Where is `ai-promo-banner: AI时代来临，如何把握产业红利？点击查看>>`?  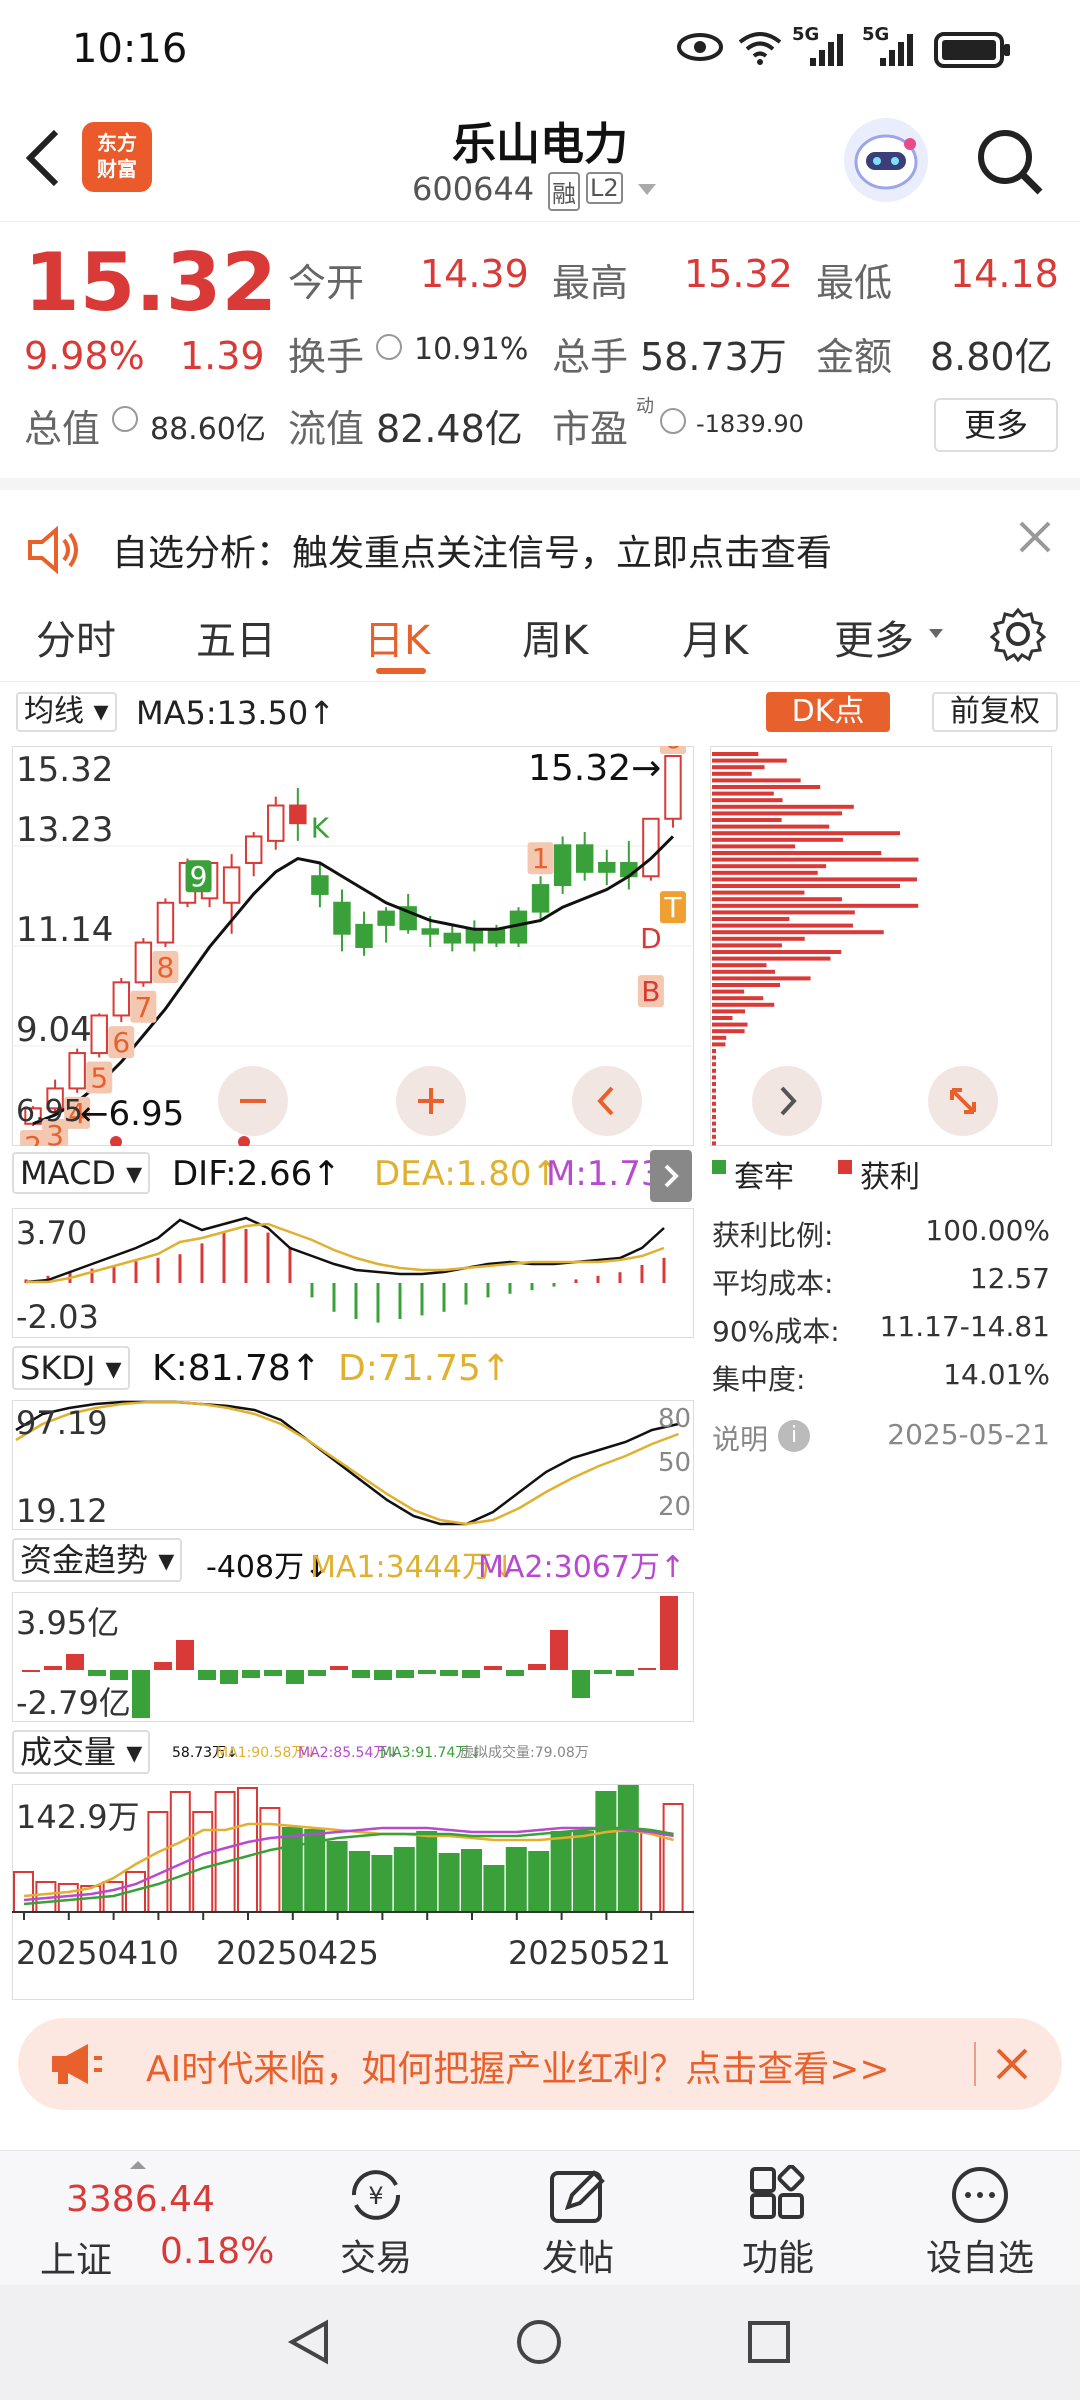
ai-promo-banner: AI时代来临，如何把握产业红利？点击查看>> is located at coordinates (540, 2064).